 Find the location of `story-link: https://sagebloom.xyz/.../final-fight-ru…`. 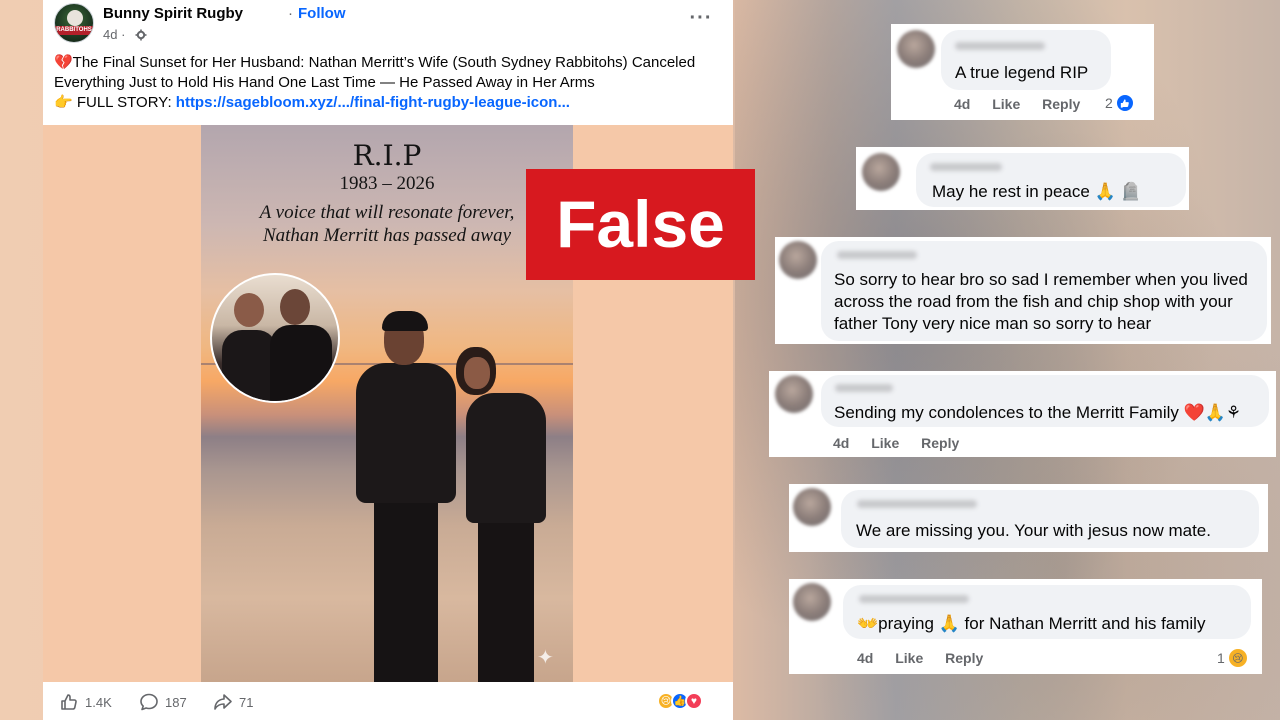

story-link: https://sagebloom.xyz/.../final-fight-ru… is located at coordinates (373, 102).